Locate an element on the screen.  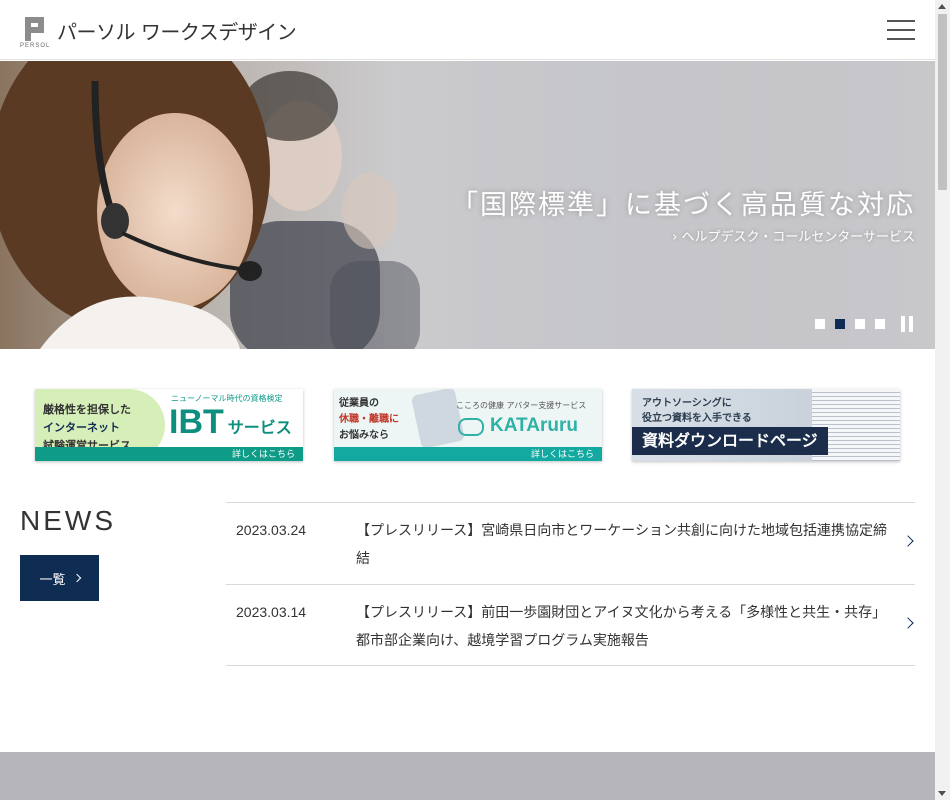
news-date: 2023.03.14 is located at coordinates (271, 612).